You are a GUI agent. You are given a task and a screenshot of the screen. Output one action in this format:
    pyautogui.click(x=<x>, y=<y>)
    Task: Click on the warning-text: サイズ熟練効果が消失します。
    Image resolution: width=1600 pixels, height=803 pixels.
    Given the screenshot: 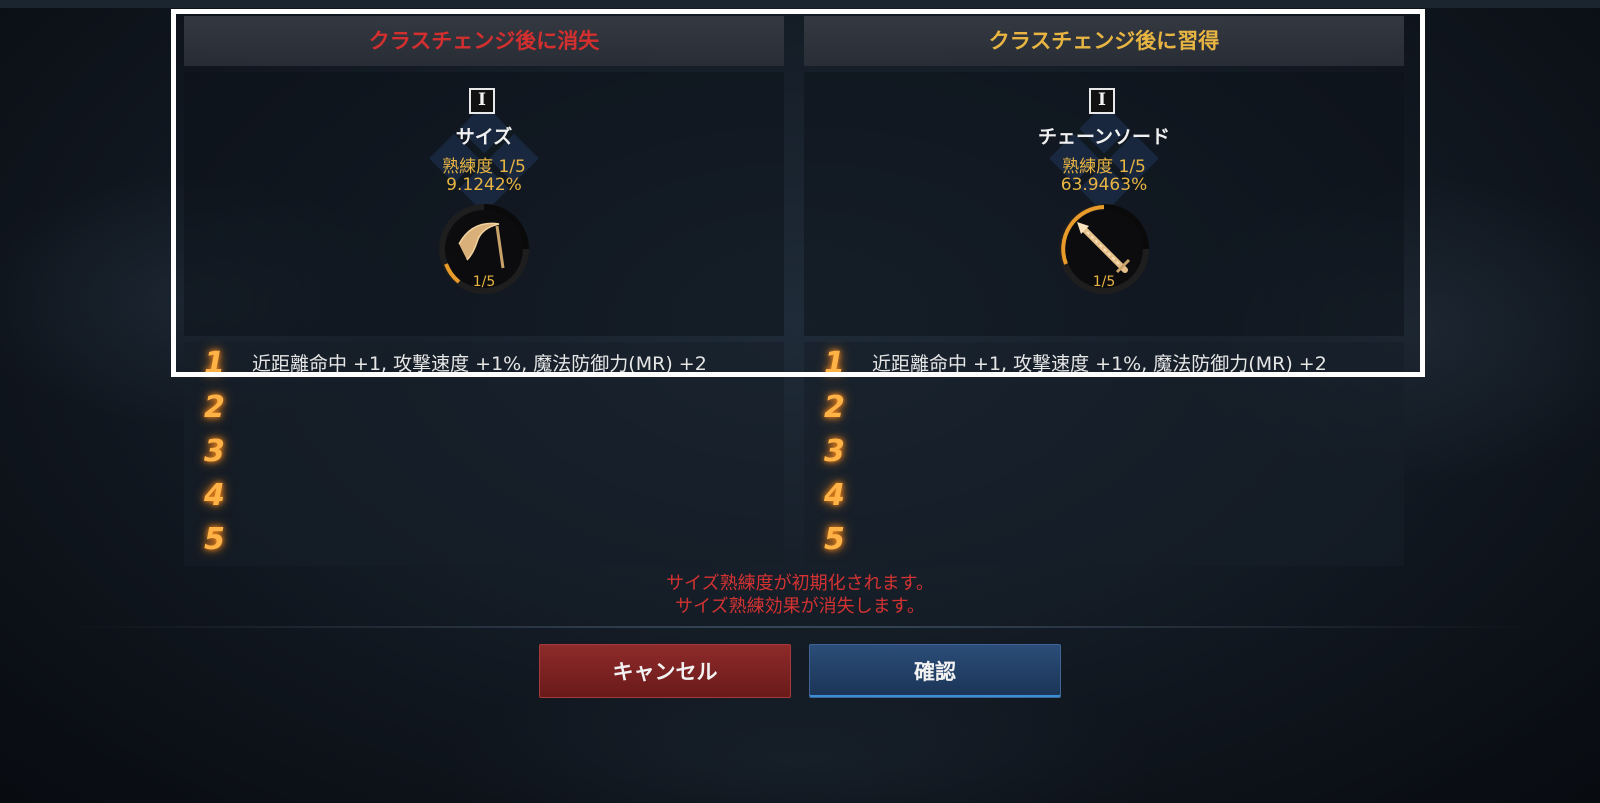 What is the action you would take?
    pyautogui.click(x=800, y=606)
    